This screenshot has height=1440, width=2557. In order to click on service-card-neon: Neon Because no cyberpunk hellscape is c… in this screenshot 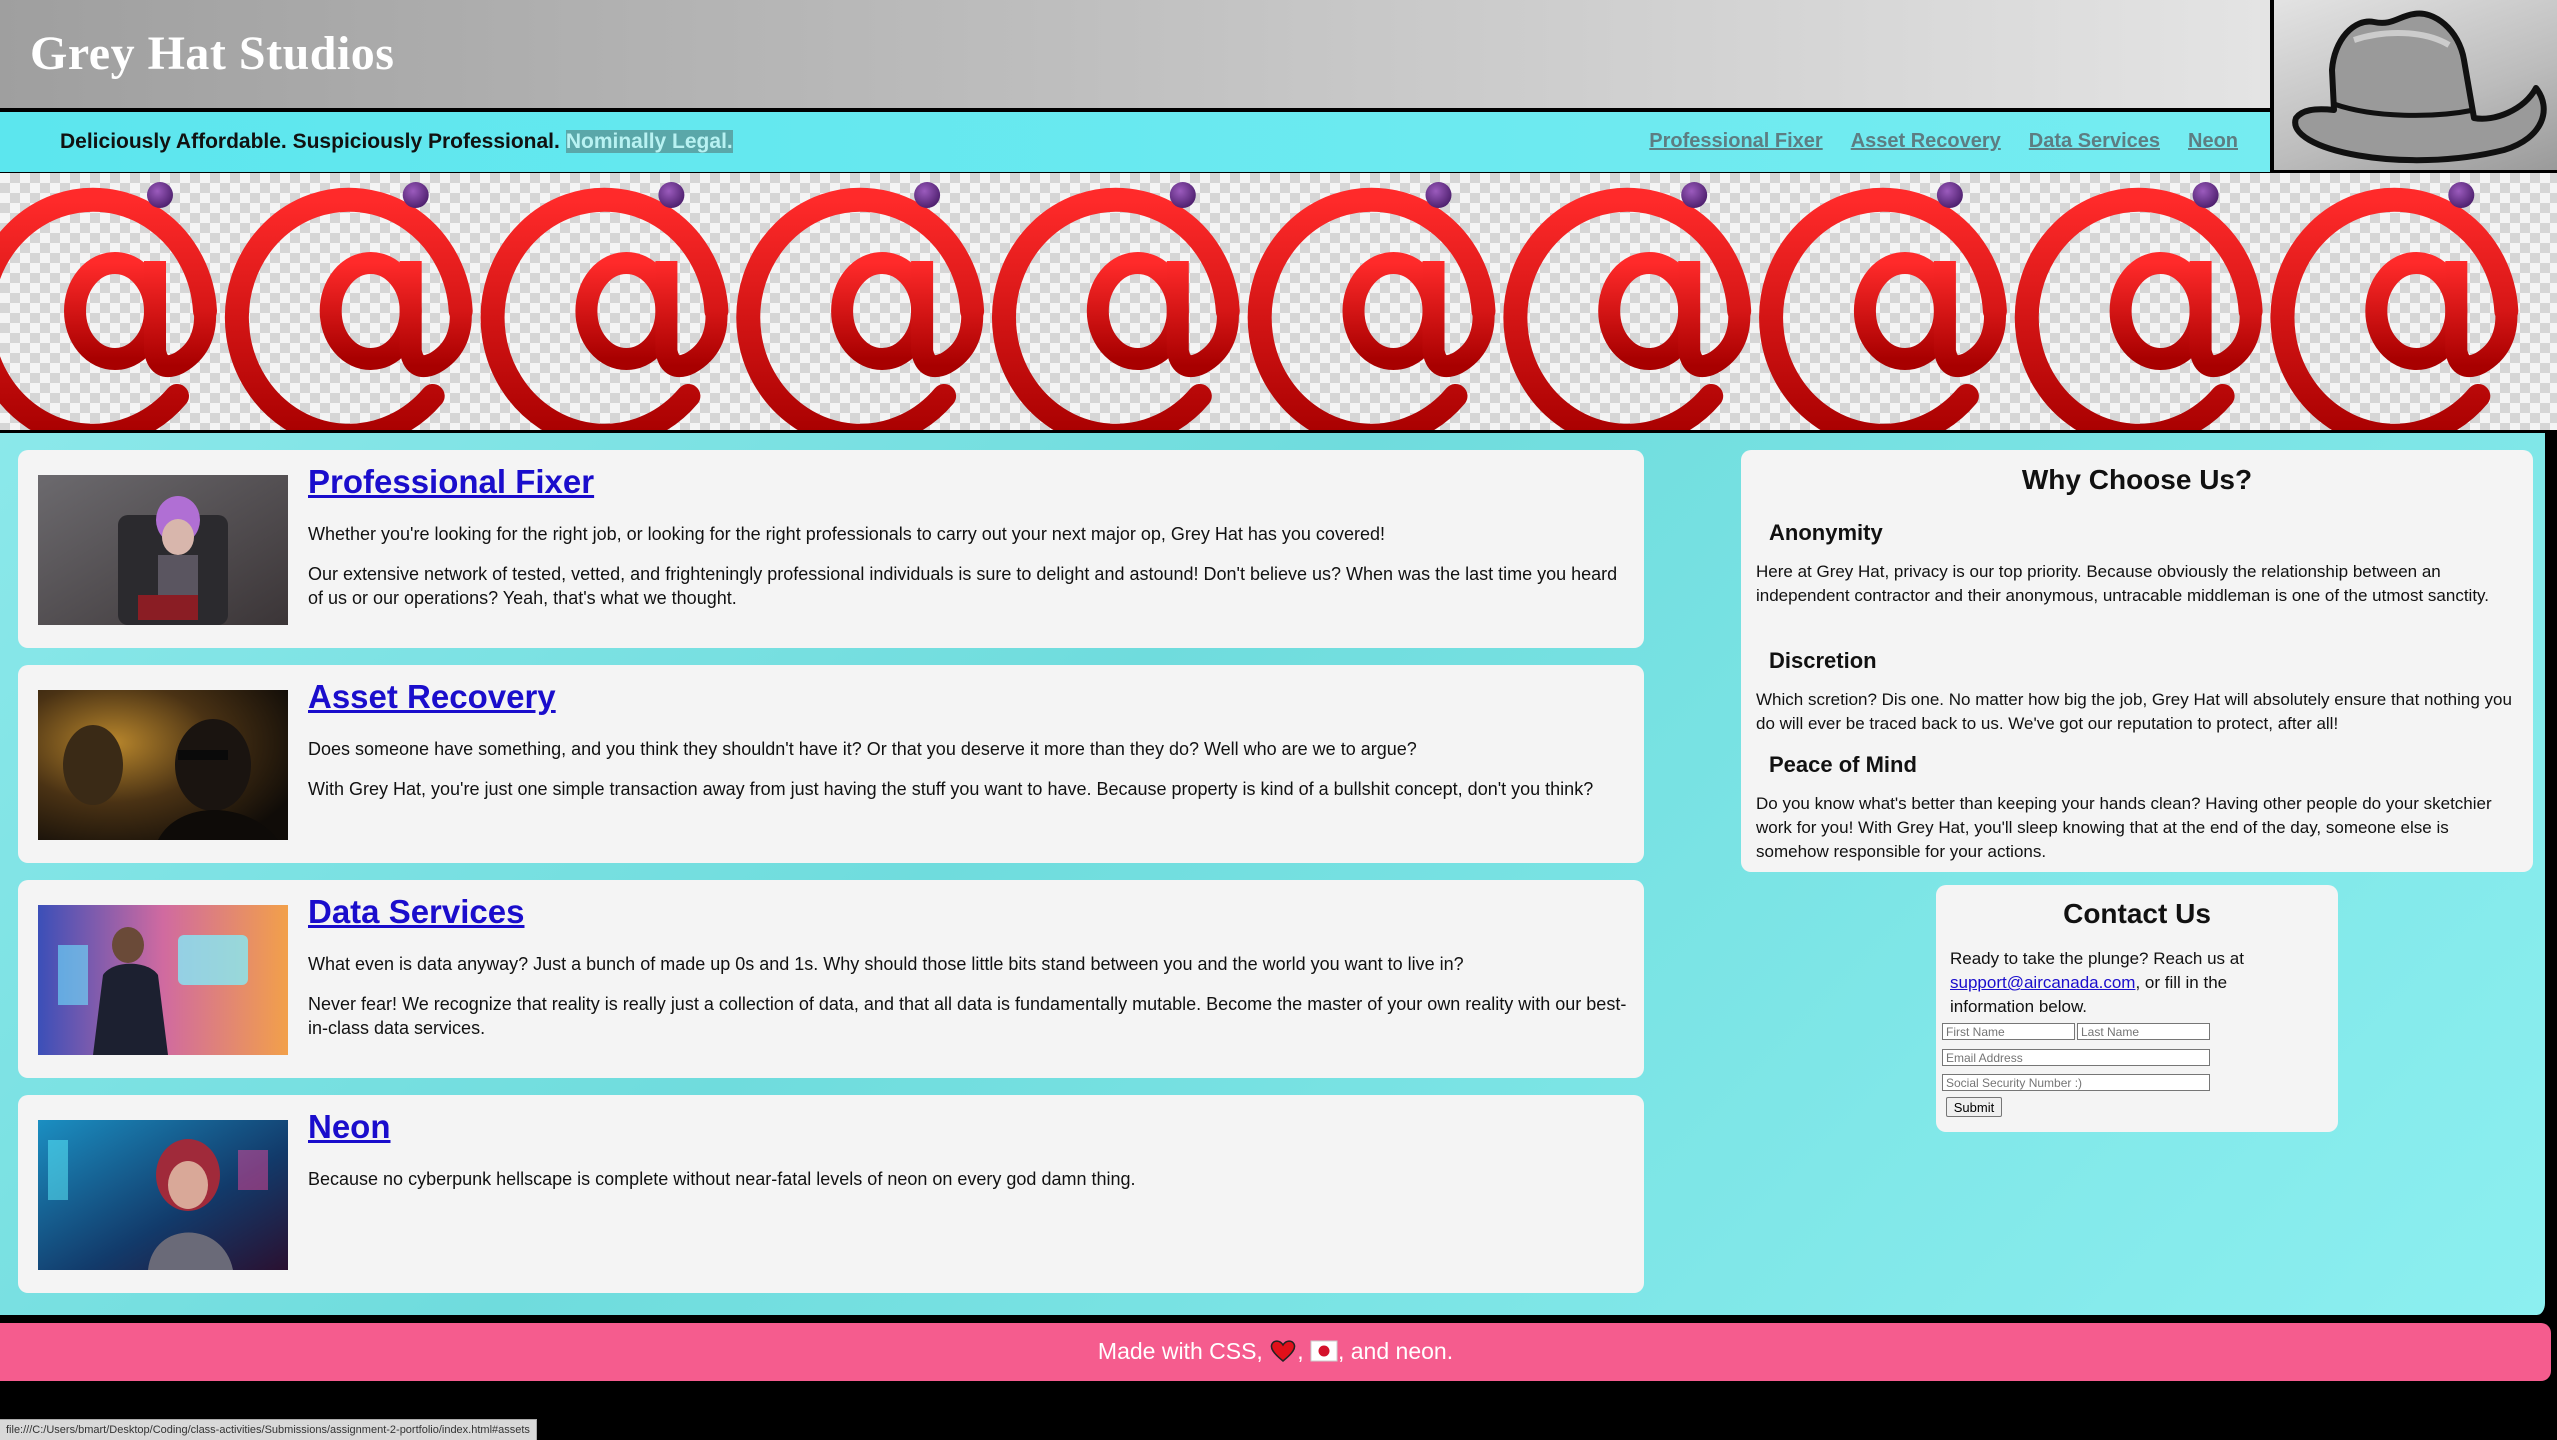, I will do `click(831, 1194)`.